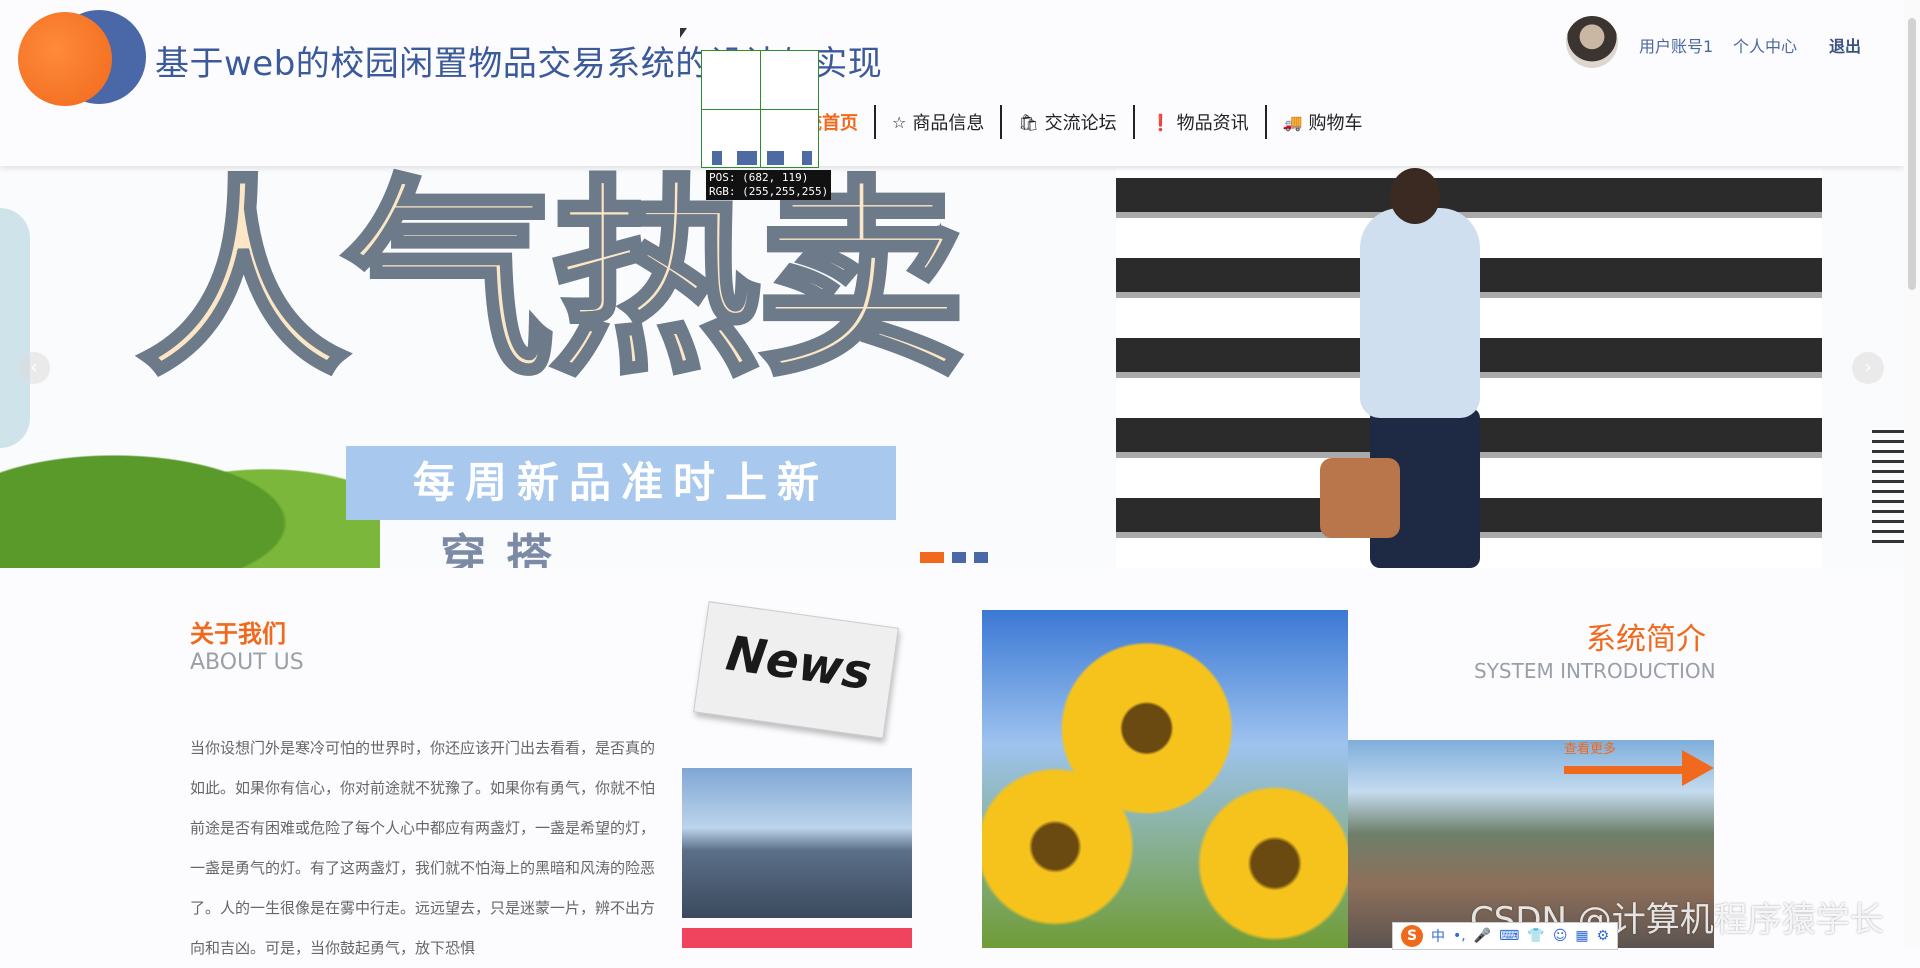 The width and height of the screenshot is (1920, 968). What do you see at coordinates (1603, 936) in the screenshot?
I see `ime-settings-icon: ⚙` at bounding box center [1603, 936].